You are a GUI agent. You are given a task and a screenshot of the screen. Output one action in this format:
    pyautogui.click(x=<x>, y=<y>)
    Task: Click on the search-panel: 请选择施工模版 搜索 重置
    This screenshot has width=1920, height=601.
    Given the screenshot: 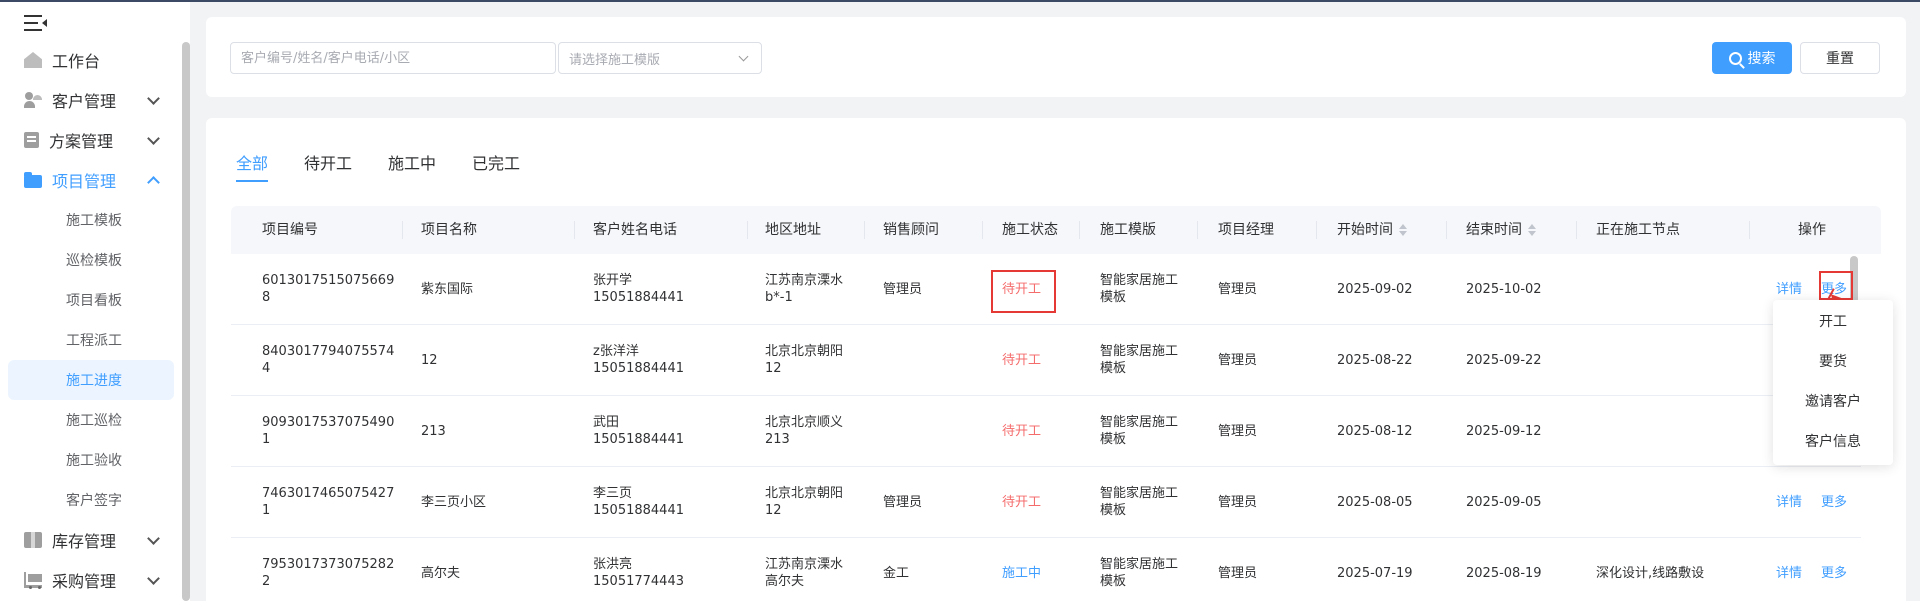 What is the action you would take?
    pyautogui.click(x=1056, y=57)
    